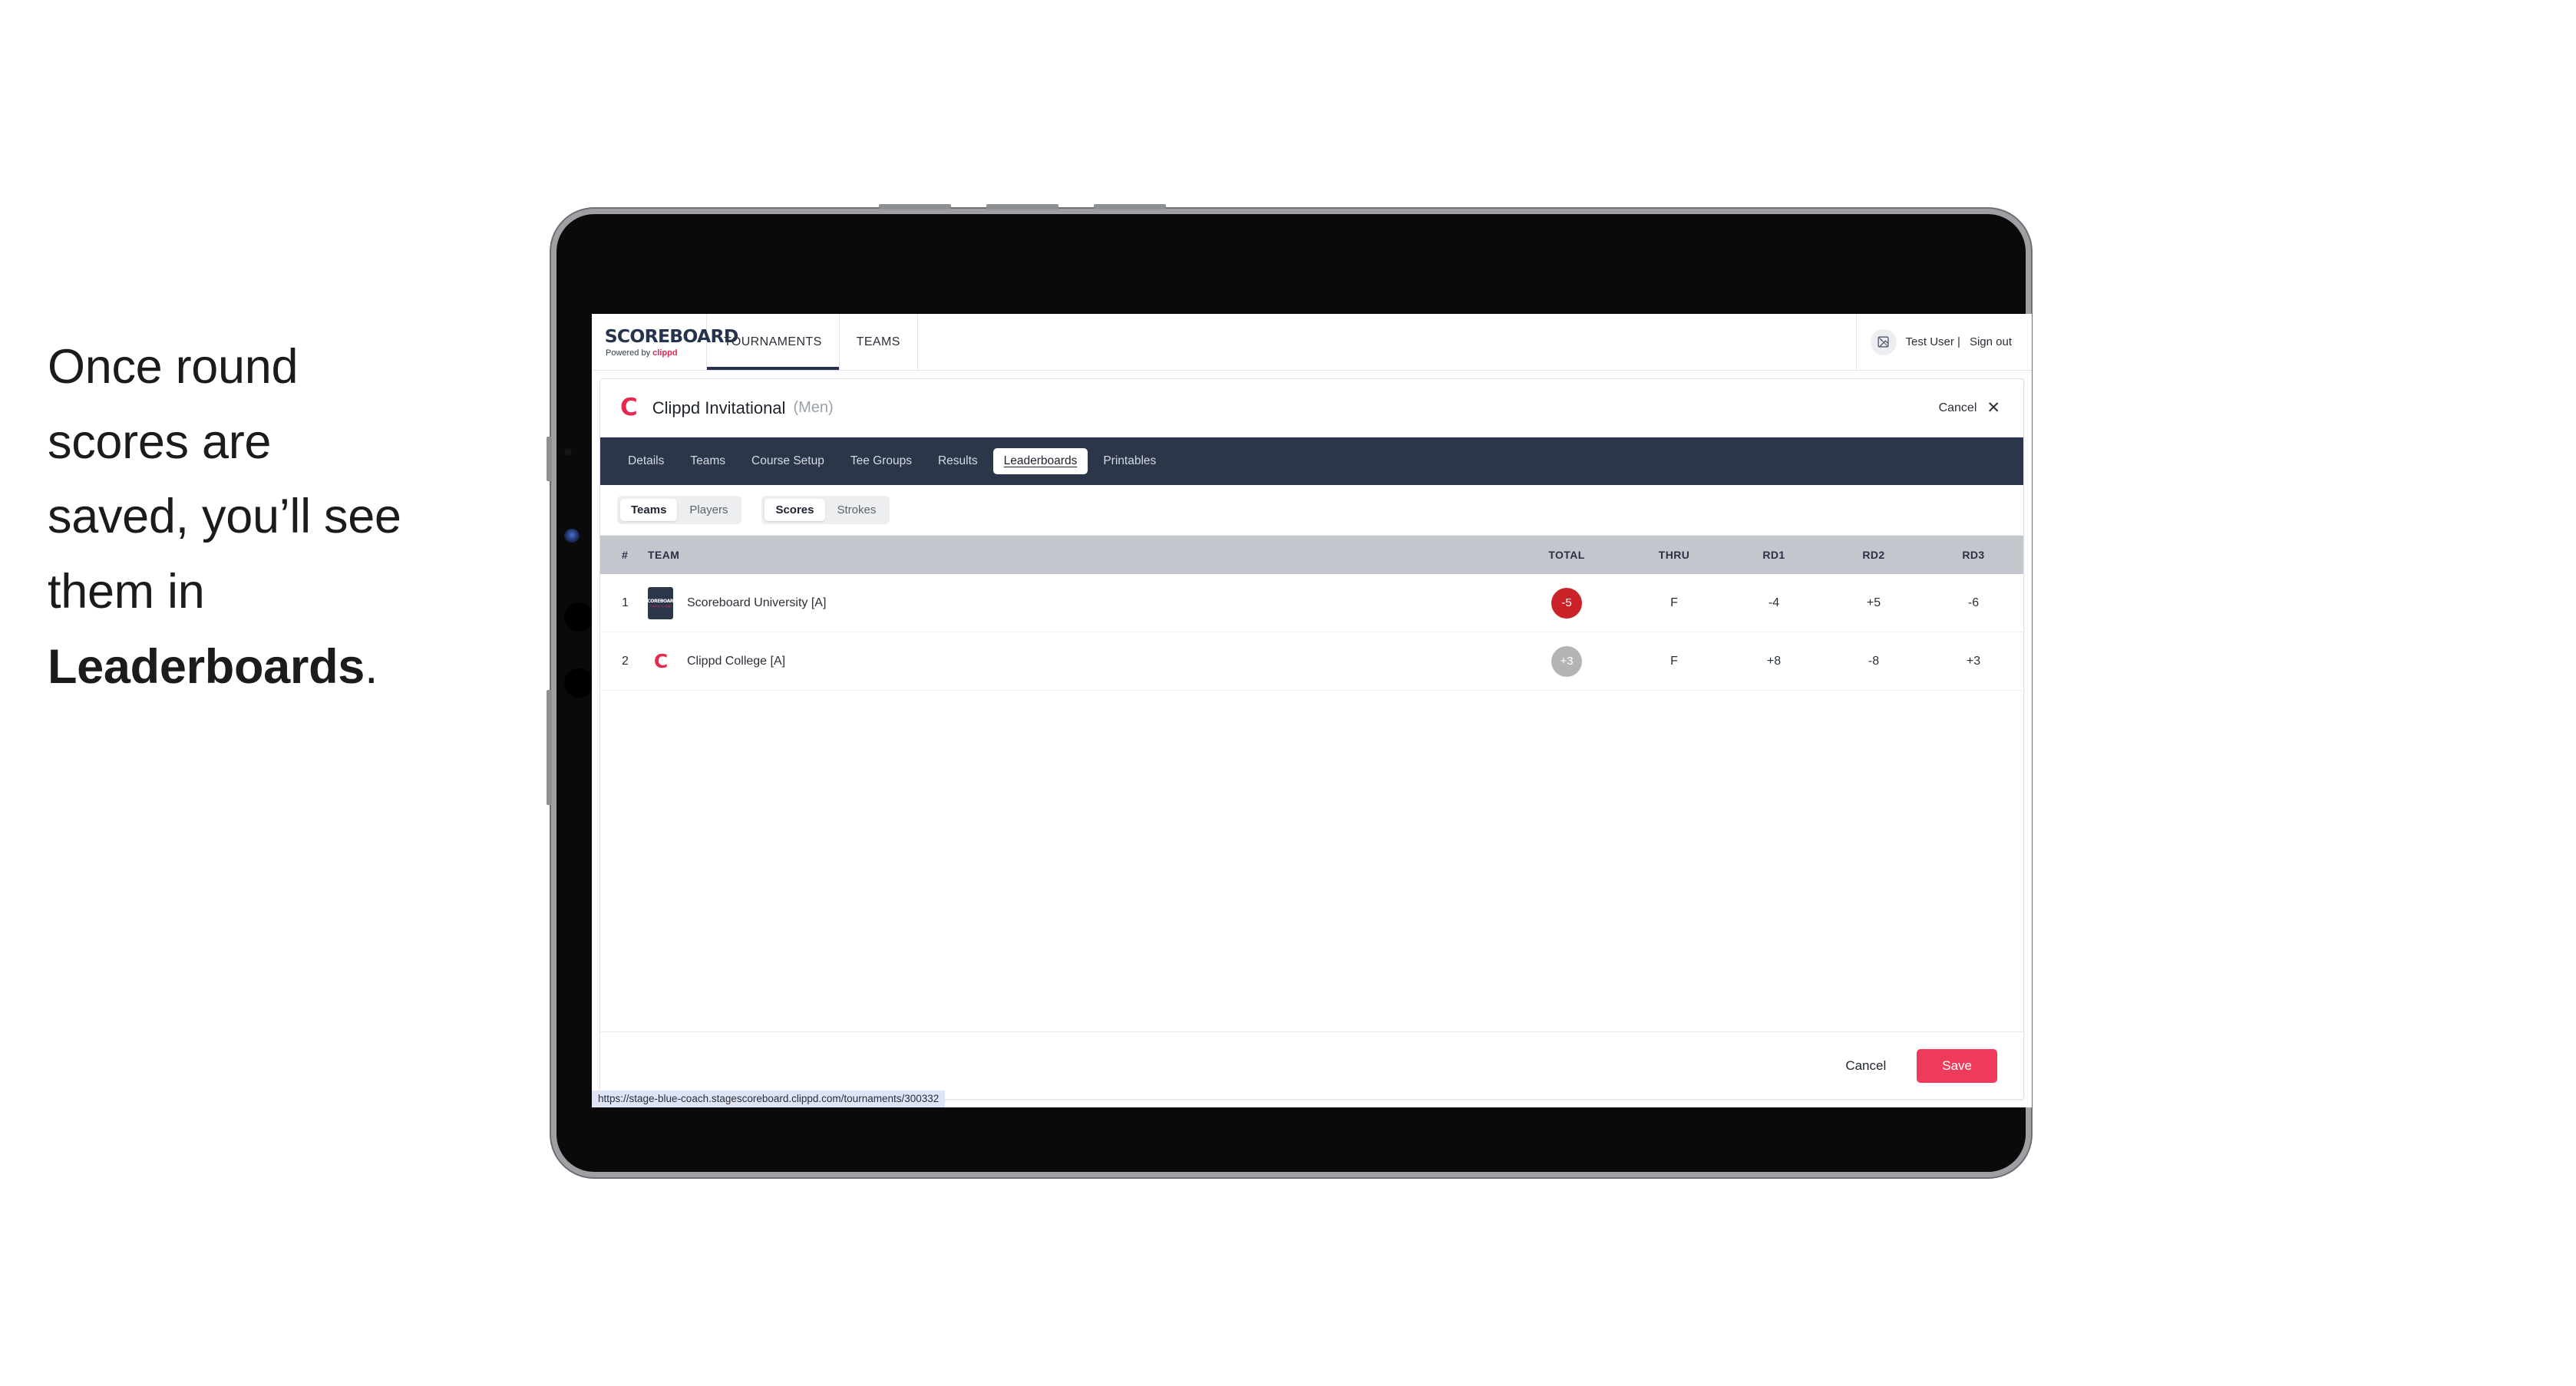  I want to click on table-row: 2 C Clippd College [A] +3 F +8 -8 +3, so click(1311, 661).